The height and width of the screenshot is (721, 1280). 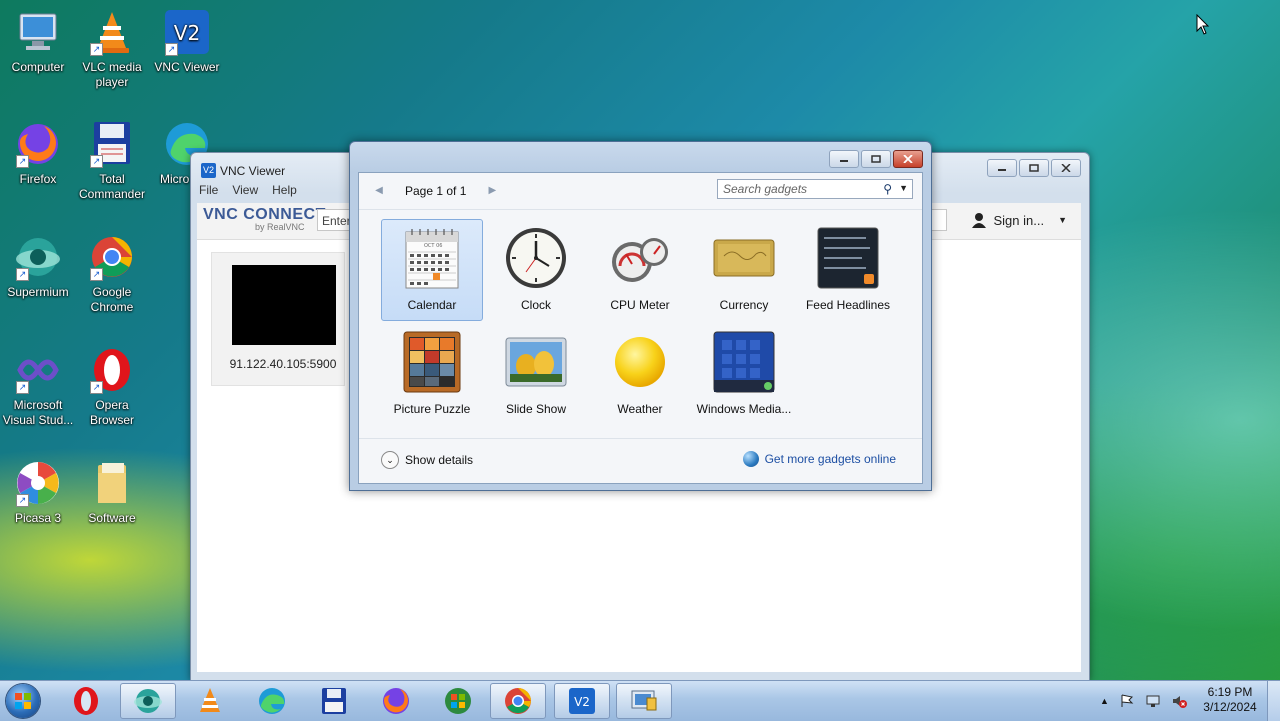 I want to click on gadget-label: Clock, so click(x=535, y=305).